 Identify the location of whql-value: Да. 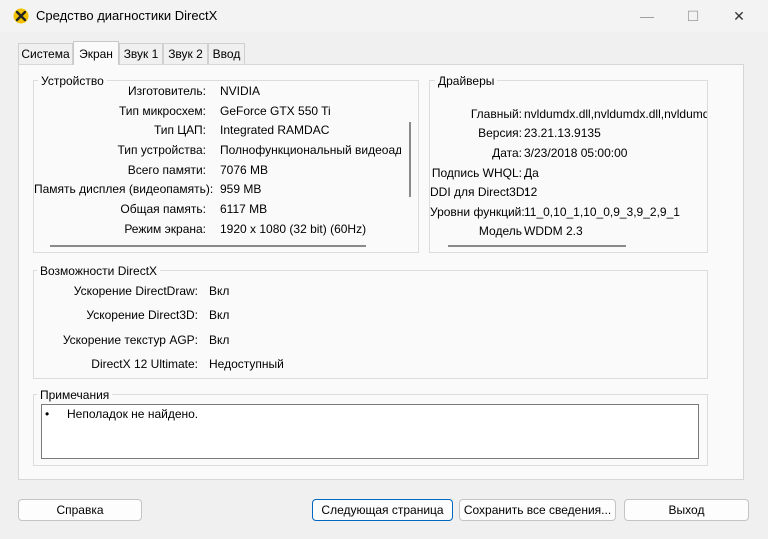
(531, 173).